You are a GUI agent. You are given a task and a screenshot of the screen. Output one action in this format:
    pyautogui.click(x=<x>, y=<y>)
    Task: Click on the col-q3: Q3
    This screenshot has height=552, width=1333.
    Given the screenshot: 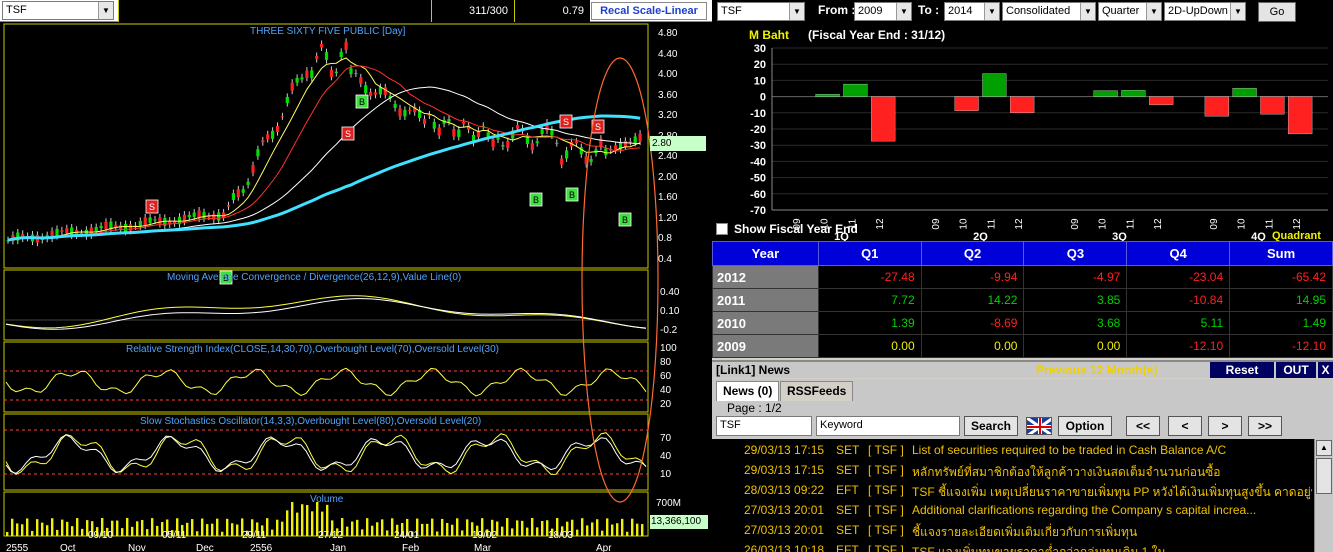 What is the action you would take?
    pyautogui.click(x=1075, y=253)
    